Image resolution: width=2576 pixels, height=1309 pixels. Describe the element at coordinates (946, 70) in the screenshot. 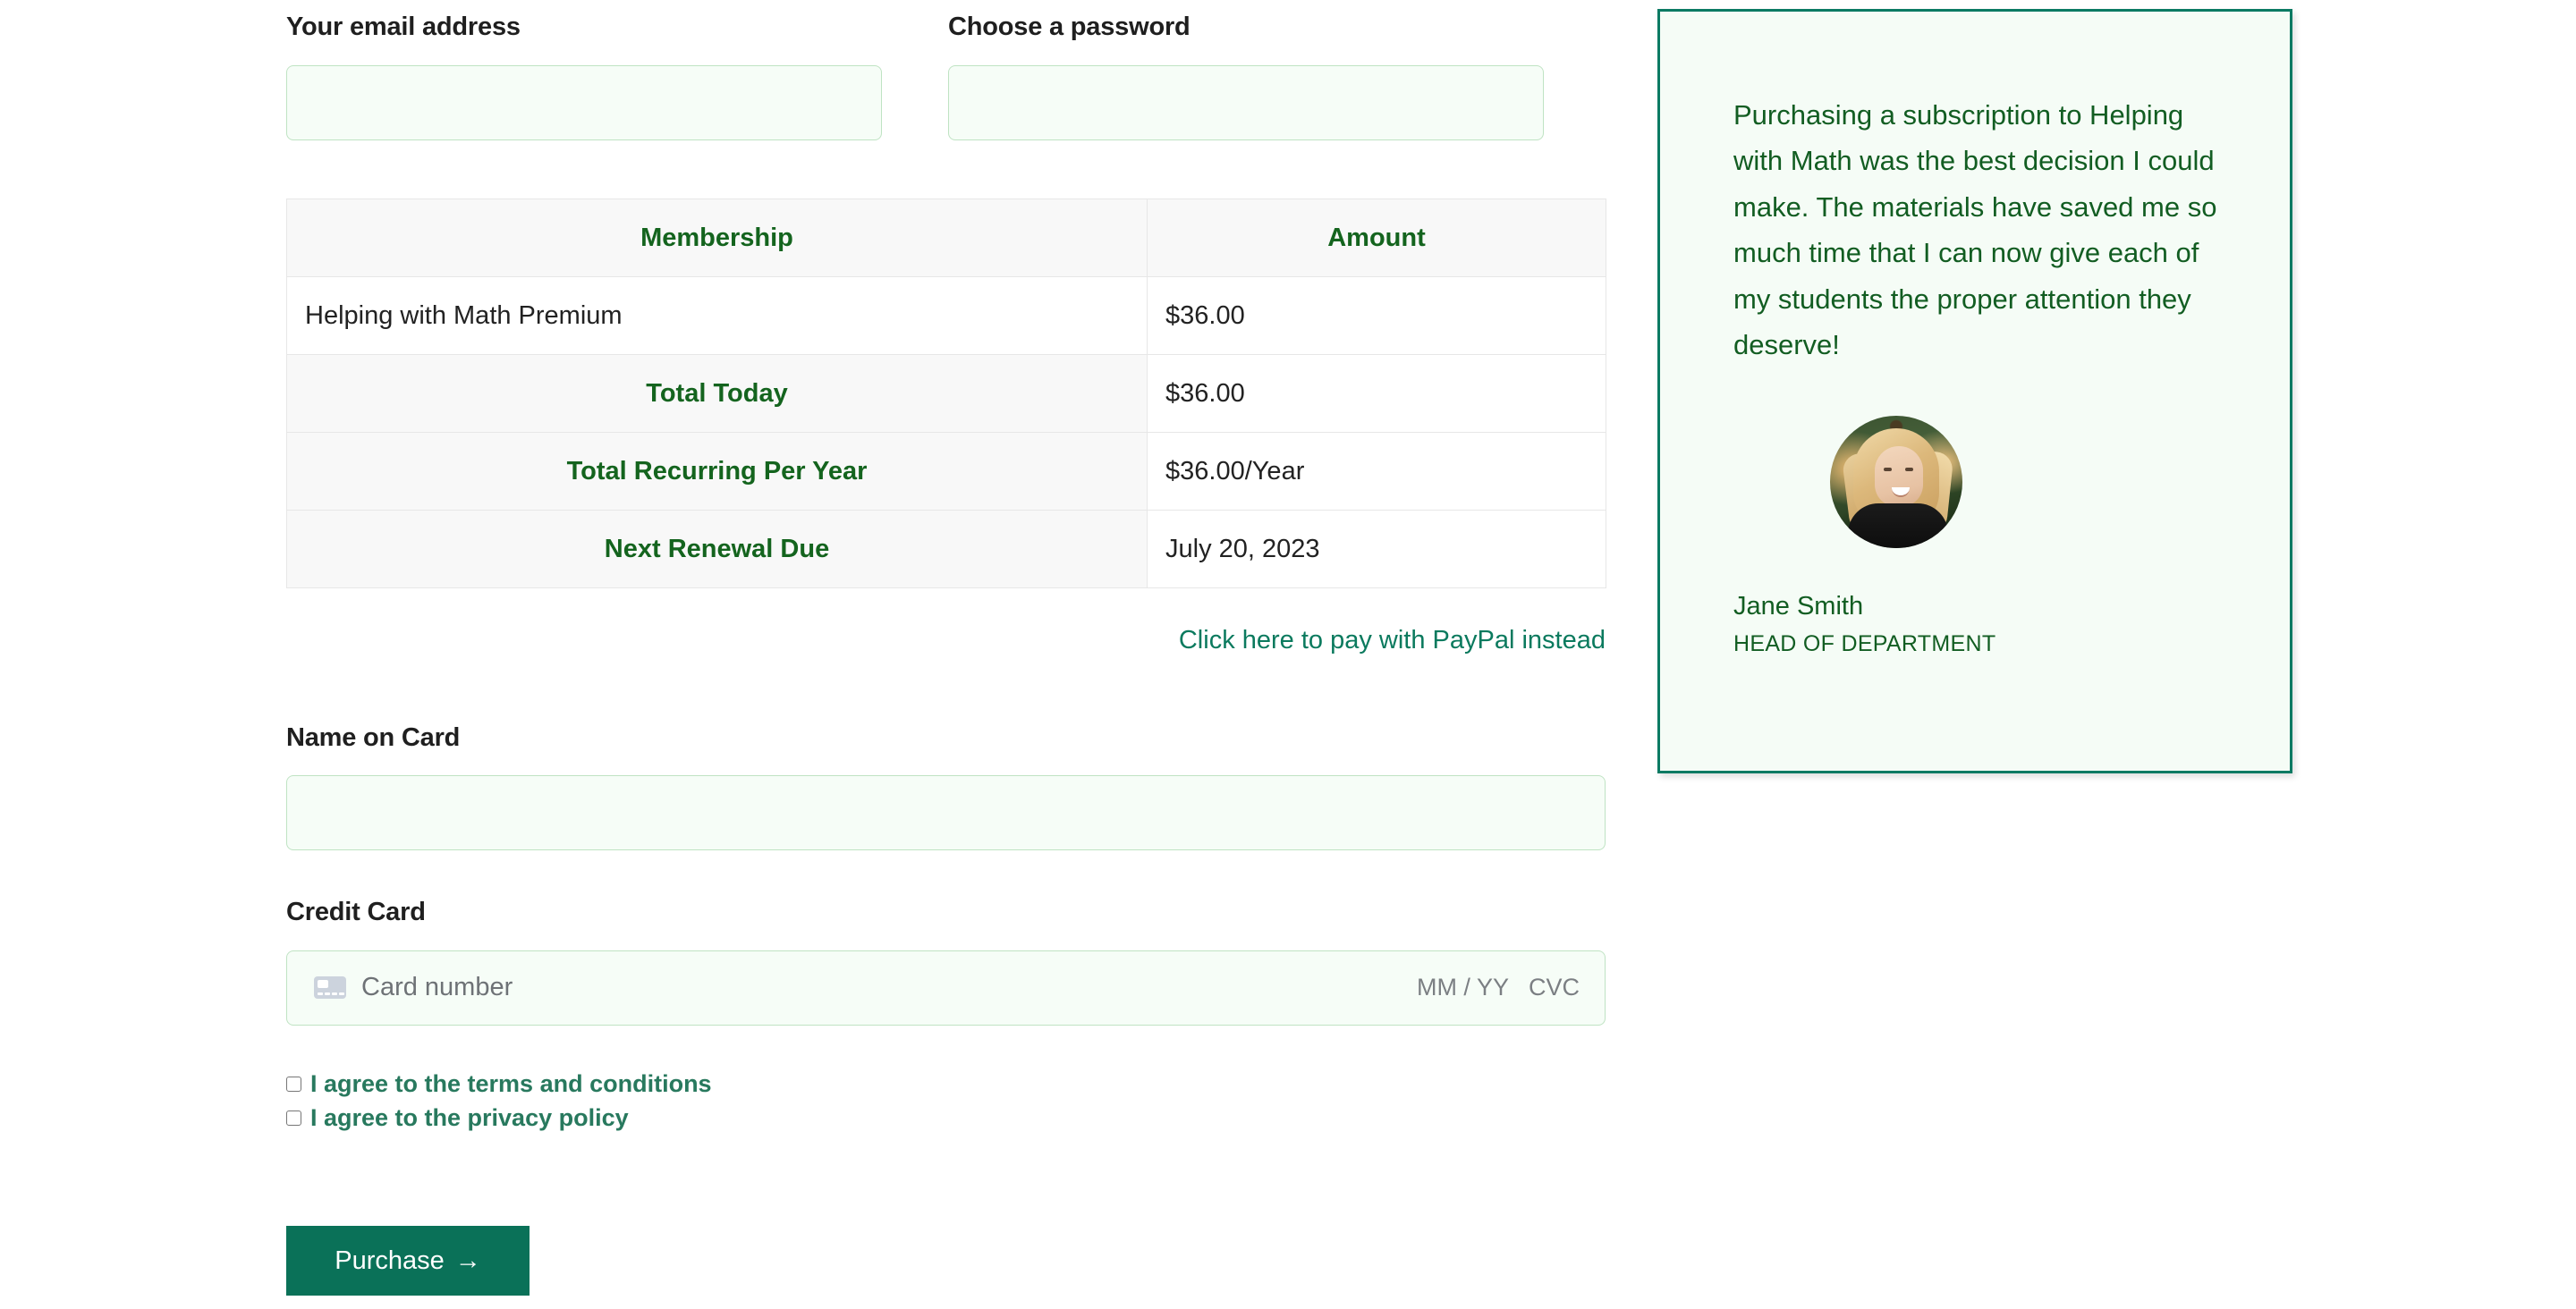

I see `account-fields-row: Your email address Choose a password` at that location.